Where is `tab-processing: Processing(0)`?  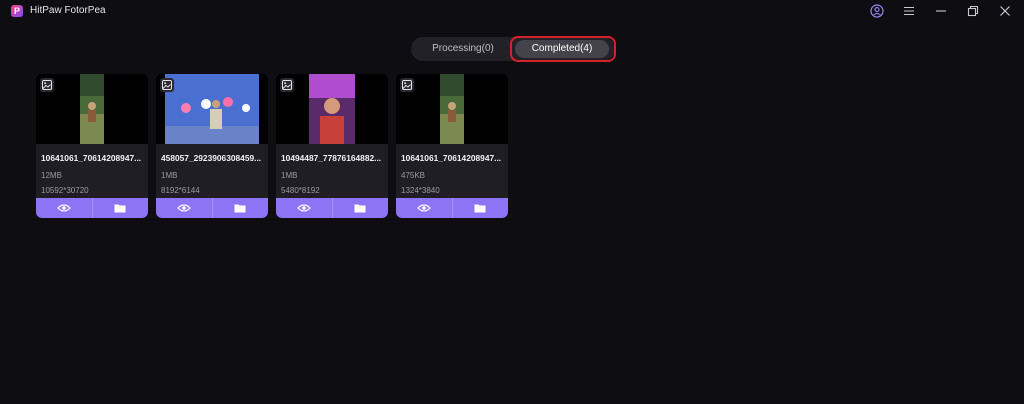 tab-processing: Processing(0) is located at coordinates (463, 49).